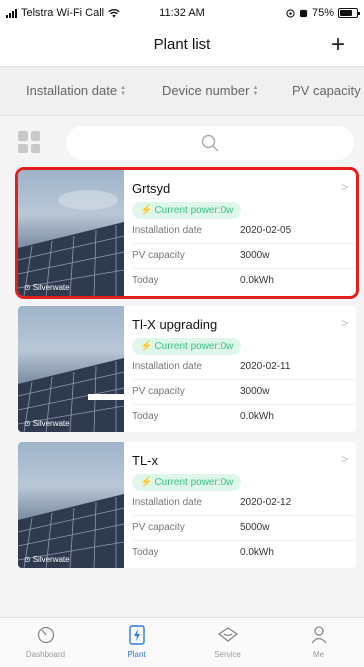 The height and width of the screenshot is (667, 364). I want to click on status-right: 75%, so click(323, 13).